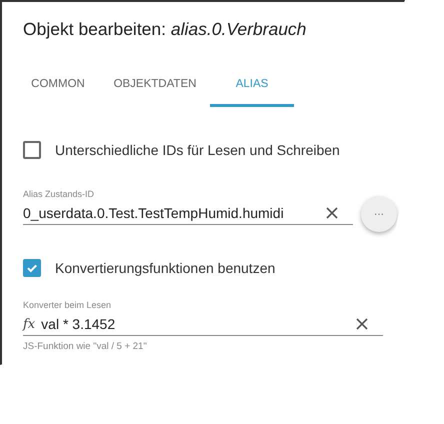 Image resolution: width=444 pixels, height=424 pixels. I want to click on field-label: Konverter beim Lesen, so click(67, 305).